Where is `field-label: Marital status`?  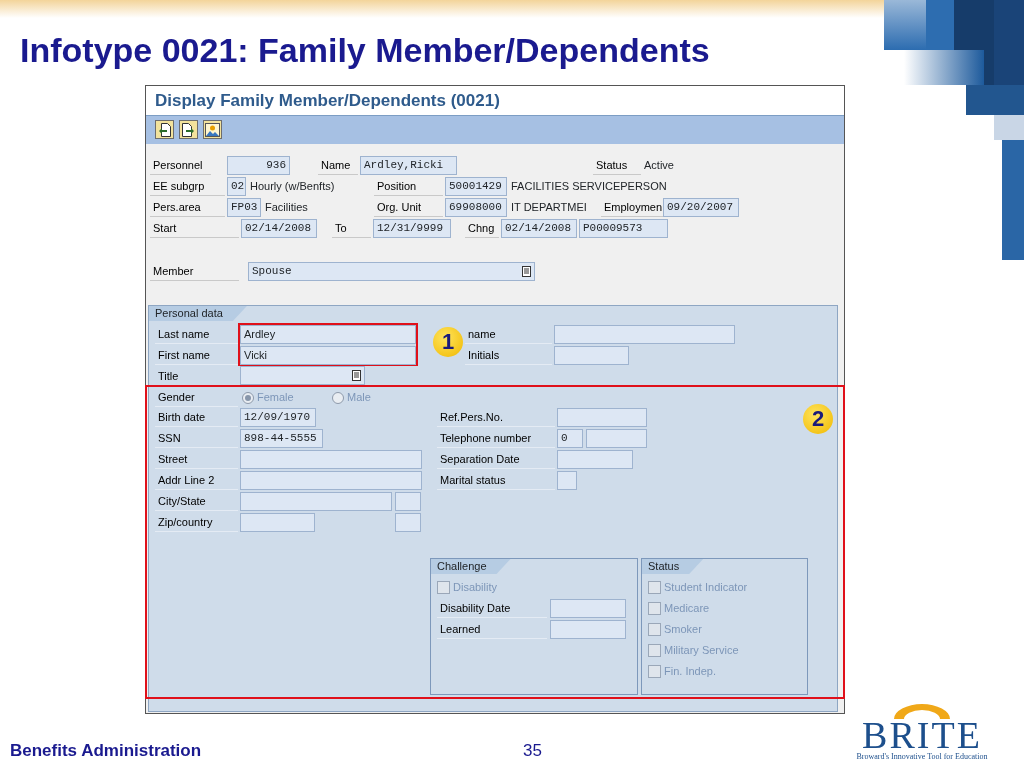
field-label: Marital status is located at coordinates (496, 480).